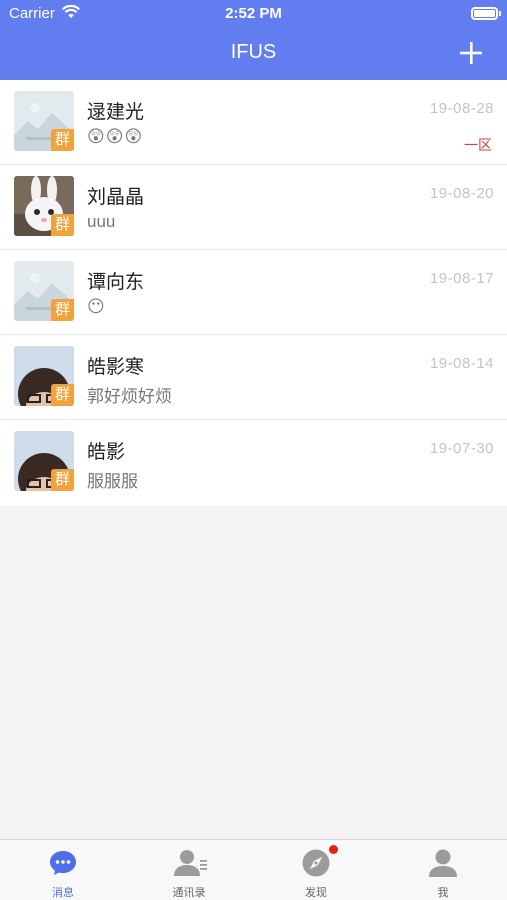  I want to click on plus-icon, so click(471, 53).